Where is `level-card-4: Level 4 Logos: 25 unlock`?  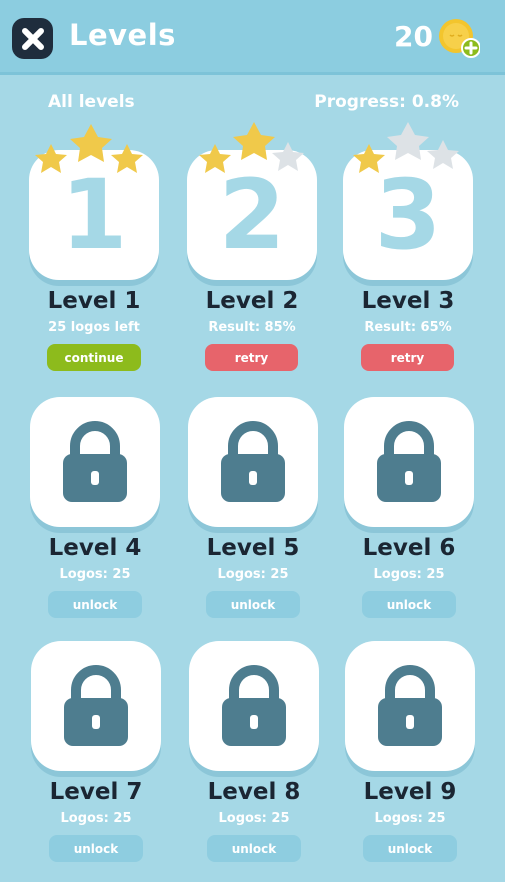
level-card-4: Level 4 Logos: 25 unlock is located at coordinates (95, 512).